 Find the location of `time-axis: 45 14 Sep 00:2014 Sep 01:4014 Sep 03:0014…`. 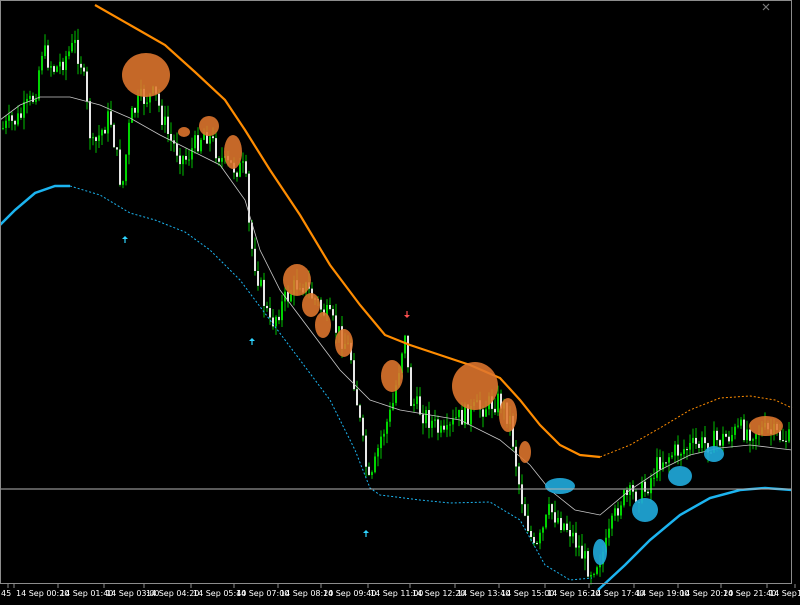

time-axis: 45 14 Sep 00:2014 Sep 01:4014 Sep 03:0014… is located at coordinates (400, 591).